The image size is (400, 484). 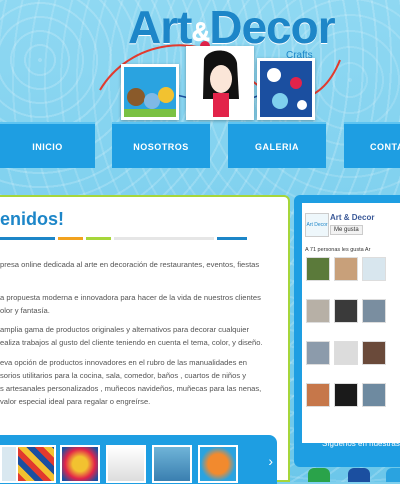 I want to click on fb-fan-count: A 71 personas les gusta Ar, so click(x=338, y=250).